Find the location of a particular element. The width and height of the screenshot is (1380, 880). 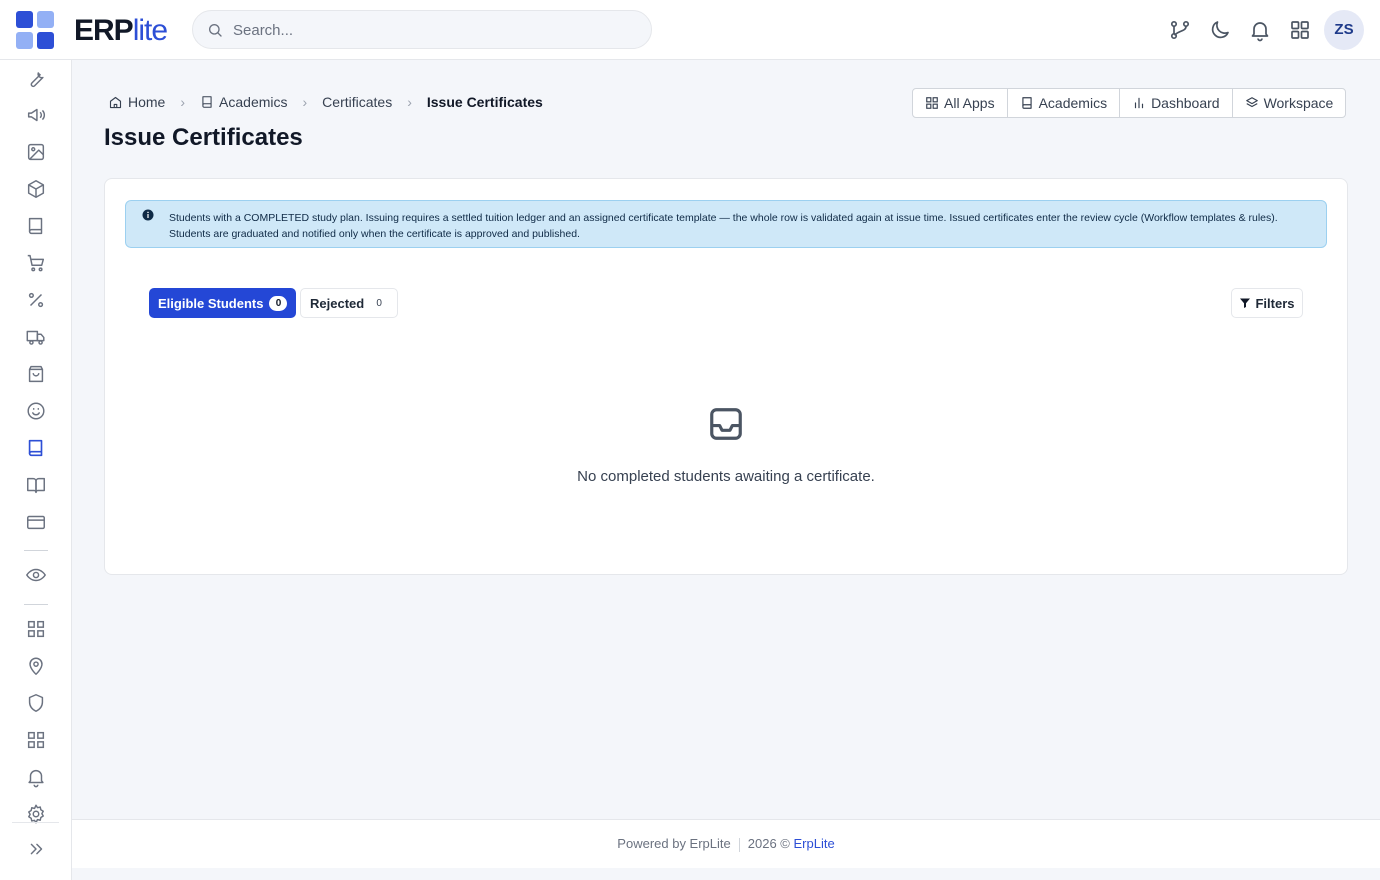

truck-icon is located at coordinates (36, 337).